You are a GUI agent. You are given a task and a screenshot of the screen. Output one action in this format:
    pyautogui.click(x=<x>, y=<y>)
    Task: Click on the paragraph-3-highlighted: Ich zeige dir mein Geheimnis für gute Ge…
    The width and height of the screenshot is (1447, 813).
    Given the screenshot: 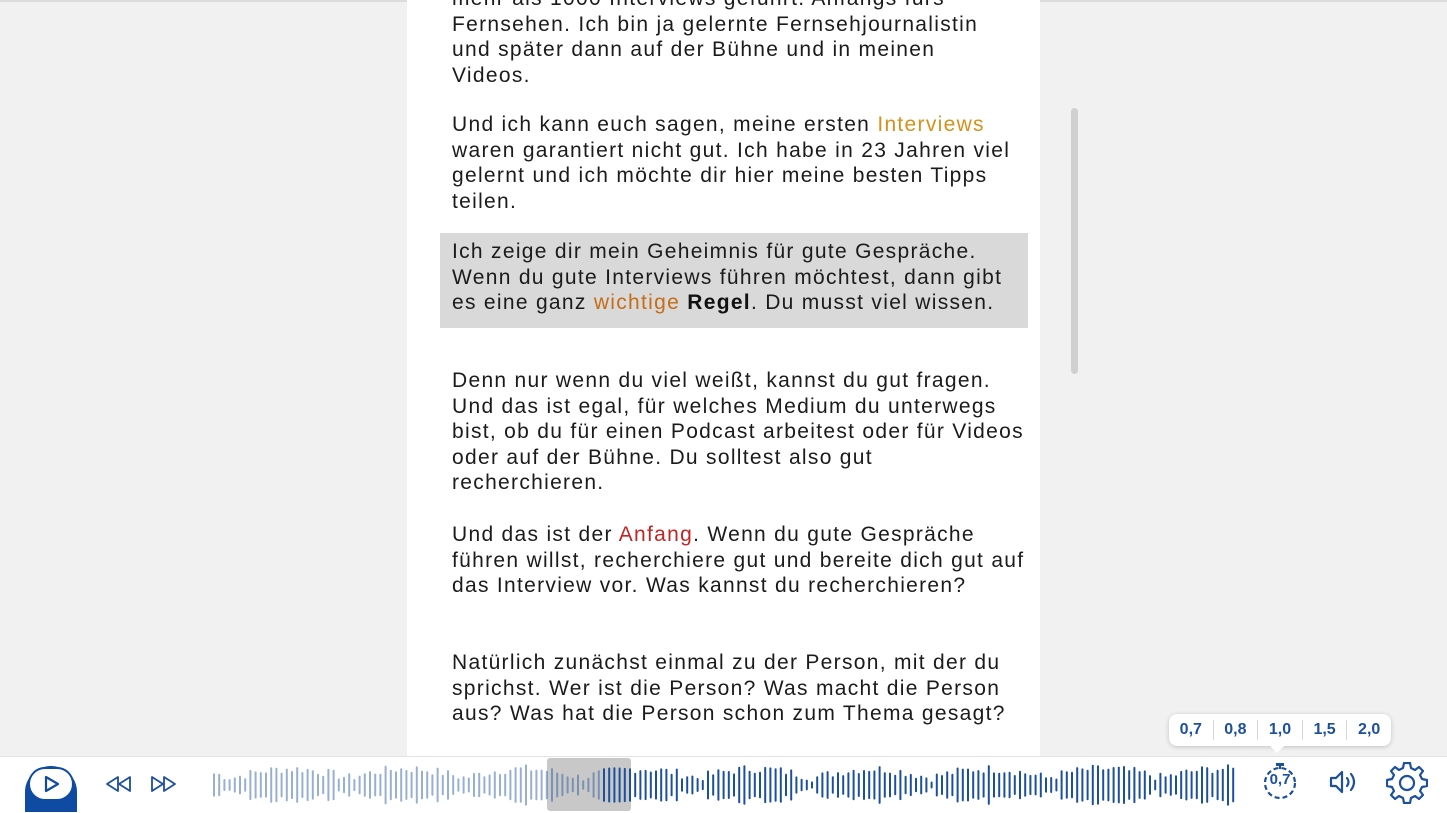 What is the action you would take?
    pyautogui.click(x=734, y=280)
    